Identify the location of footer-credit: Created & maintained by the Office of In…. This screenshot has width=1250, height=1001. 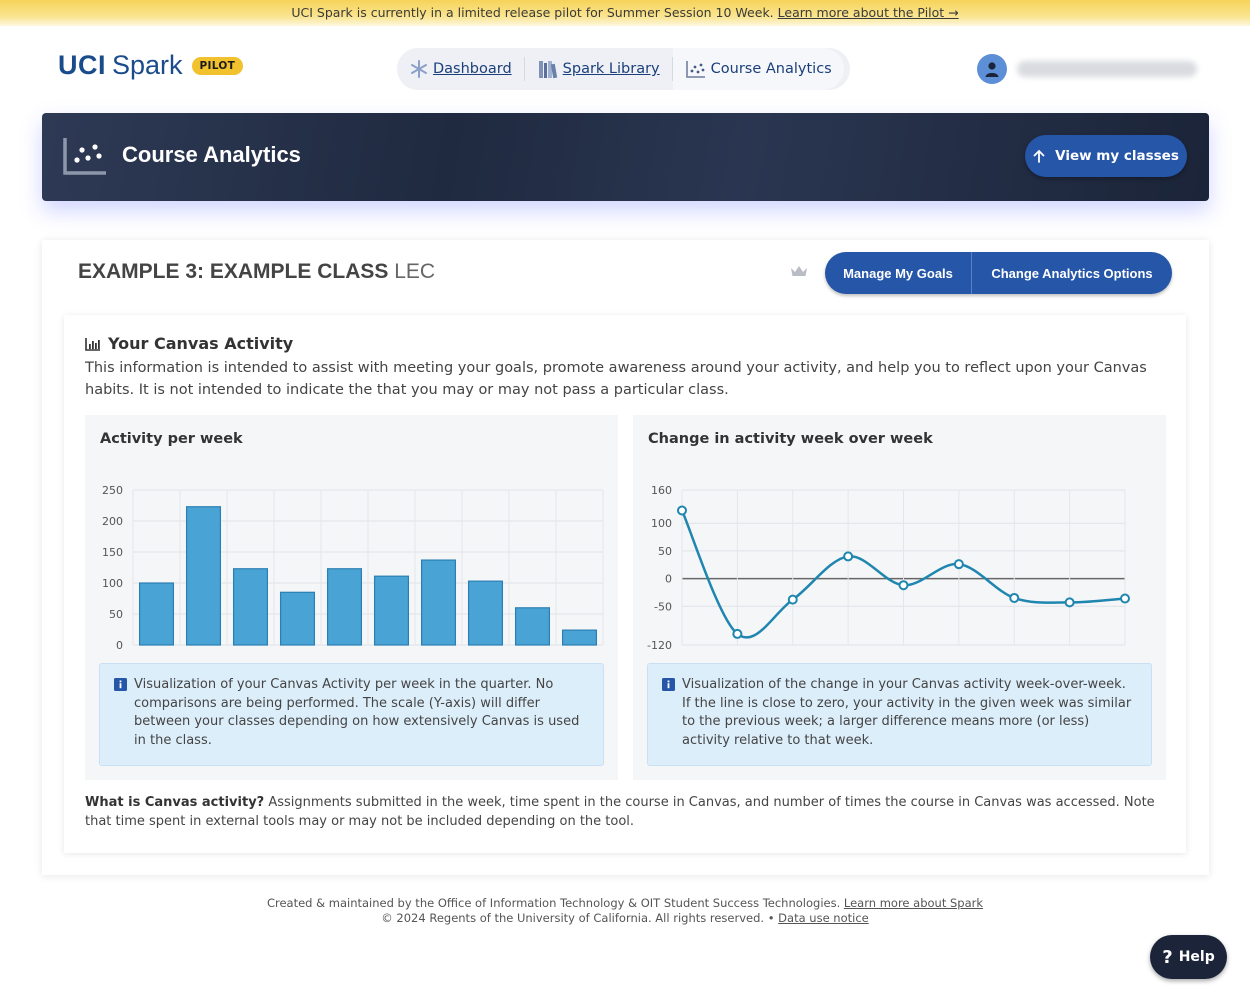
(553, 903).